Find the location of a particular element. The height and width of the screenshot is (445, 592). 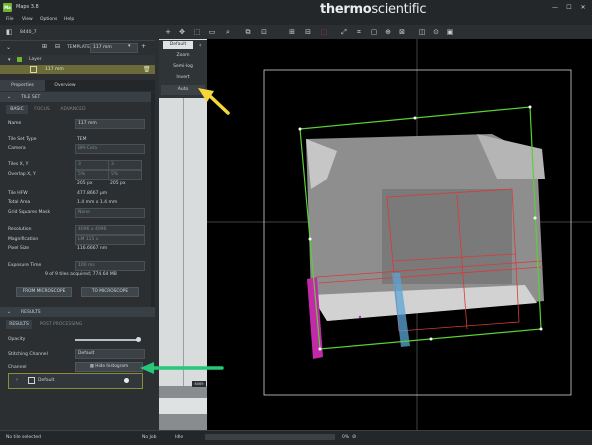

status-job: No Job is located at coordinates (149, 437).